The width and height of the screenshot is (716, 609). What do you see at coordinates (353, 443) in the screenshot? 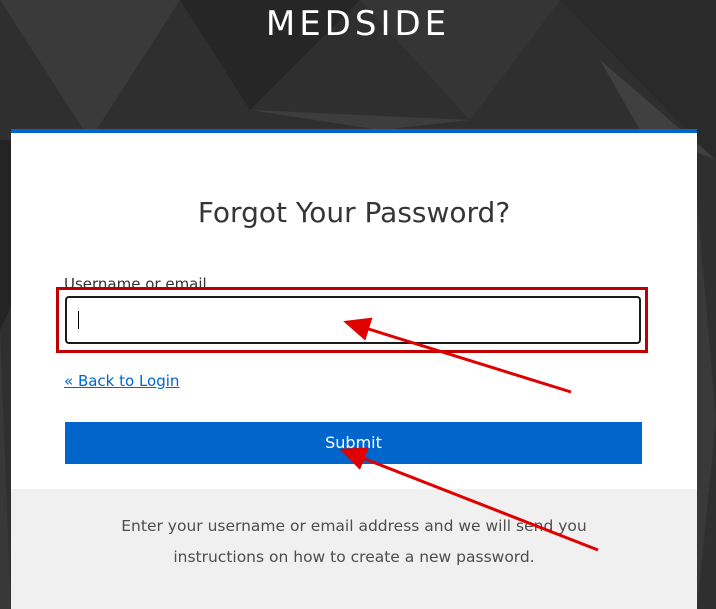
I see `submit-button: Submit` at bounding box center [353, 443].